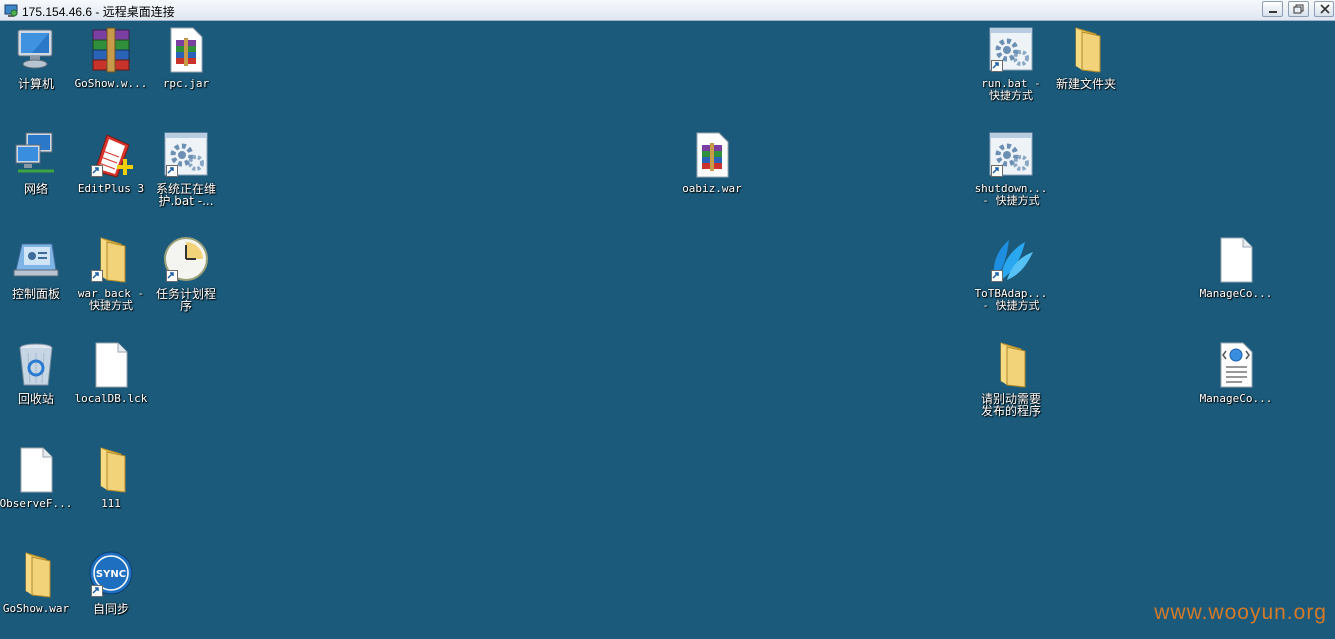 The width and height of the screenshot is (1335, 639). I want to click on desktop-icon-label: oabiz.war, so click(712, 188).